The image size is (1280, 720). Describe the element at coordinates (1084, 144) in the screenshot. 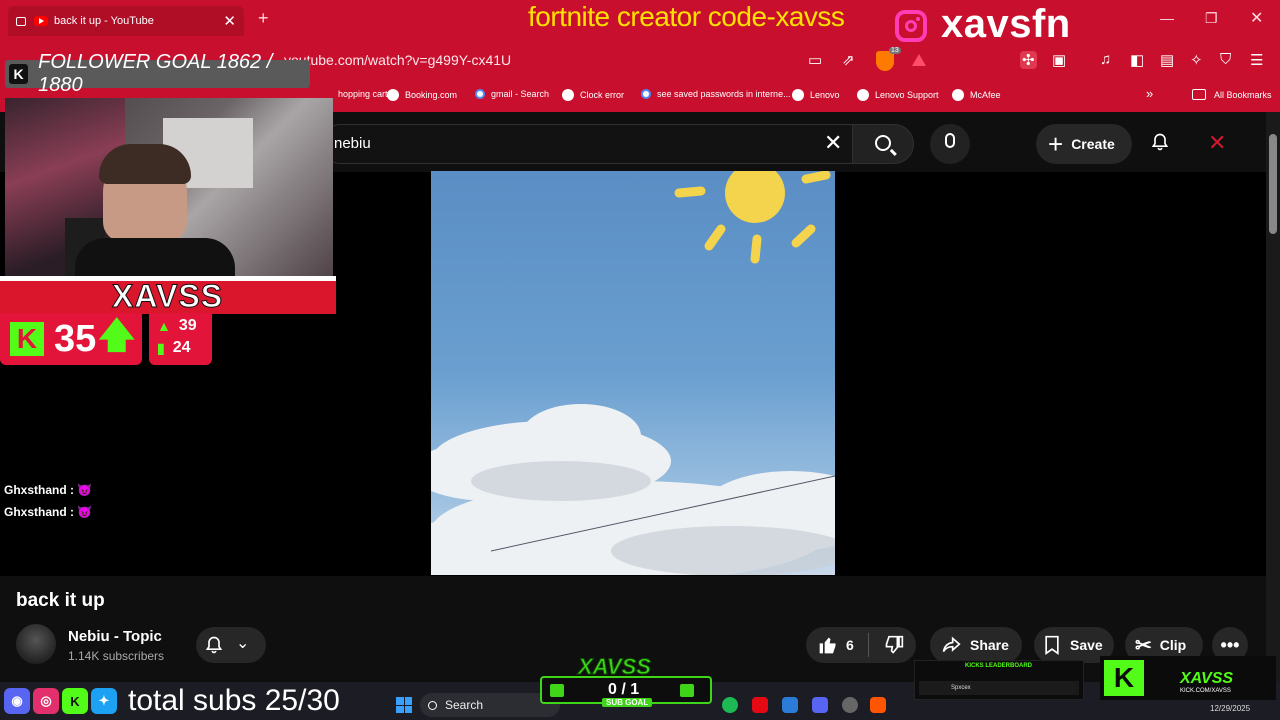

I see `create-button: + Create` at that location.